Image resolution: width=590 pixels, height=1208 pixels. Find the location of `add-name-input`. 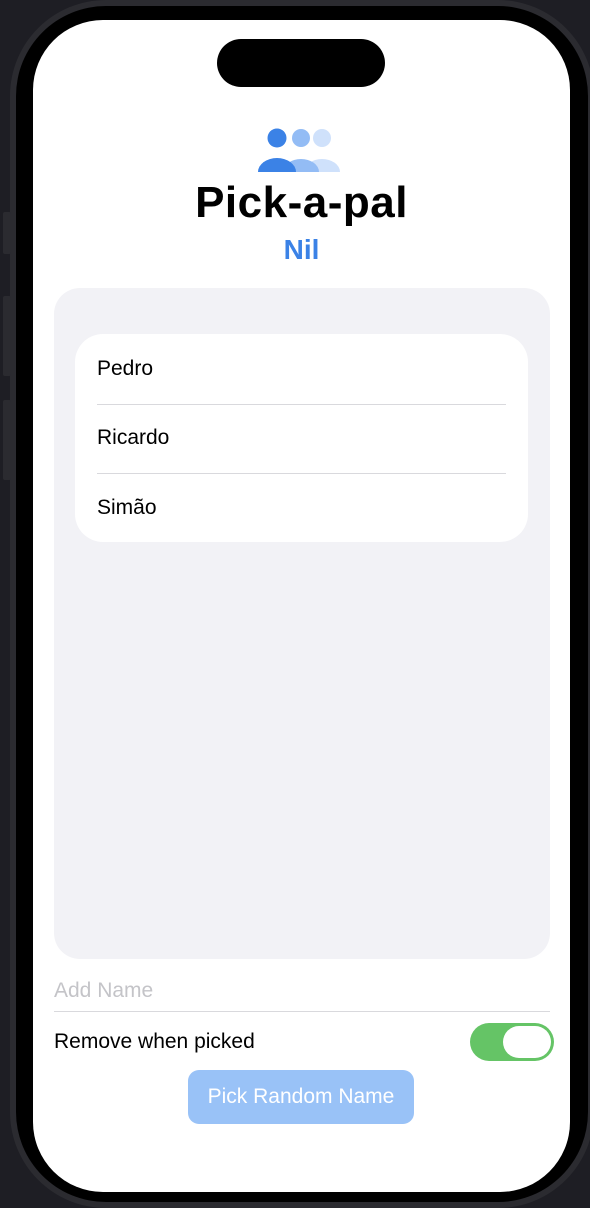

add-name-input is located at coordinates (302, 991).